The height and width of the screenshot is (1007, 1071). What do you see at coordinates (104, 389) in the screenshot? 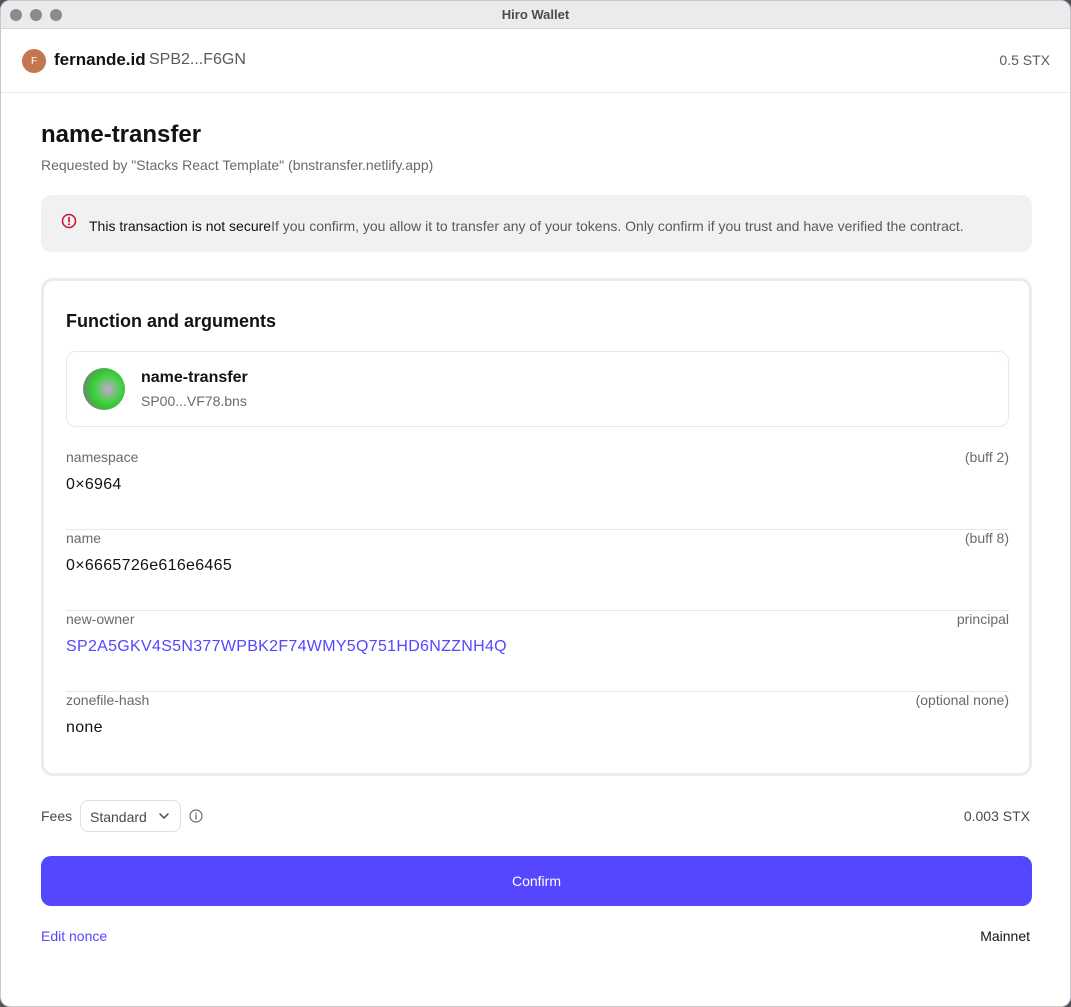
I see `contract-logo` at bounding box center [104, 389].